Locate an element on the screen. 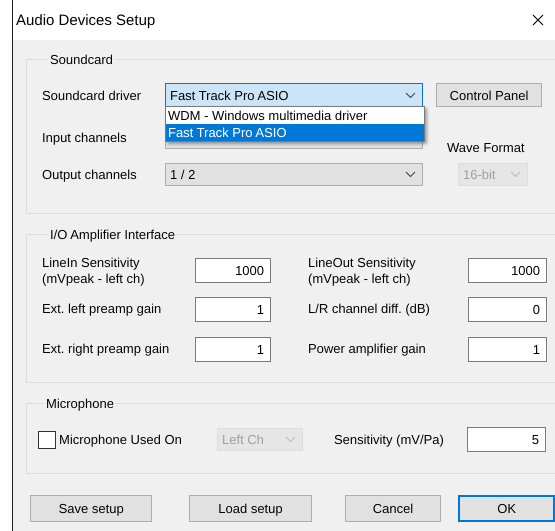  group-title: Microphone is located at coordinates (80, 403).